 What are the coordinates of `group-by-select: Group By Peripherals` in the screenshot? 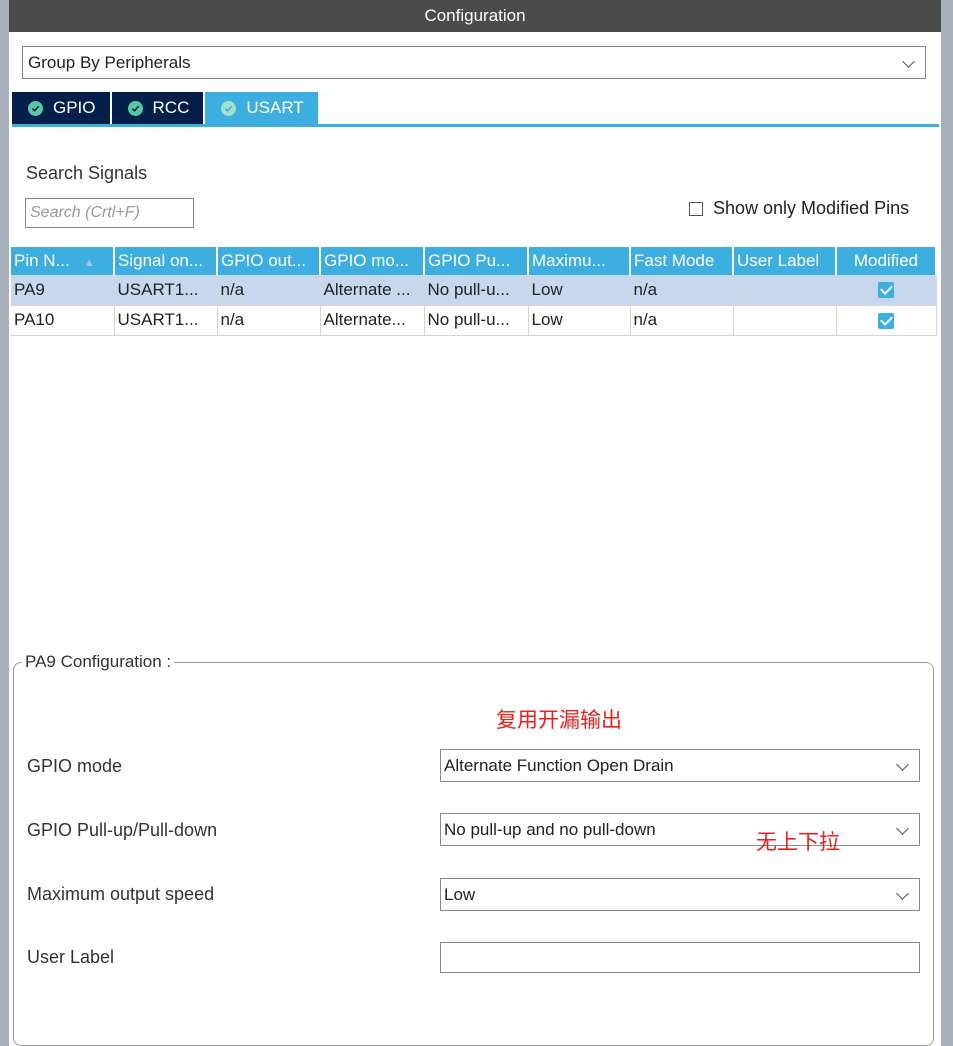 It's located at (474, 62).